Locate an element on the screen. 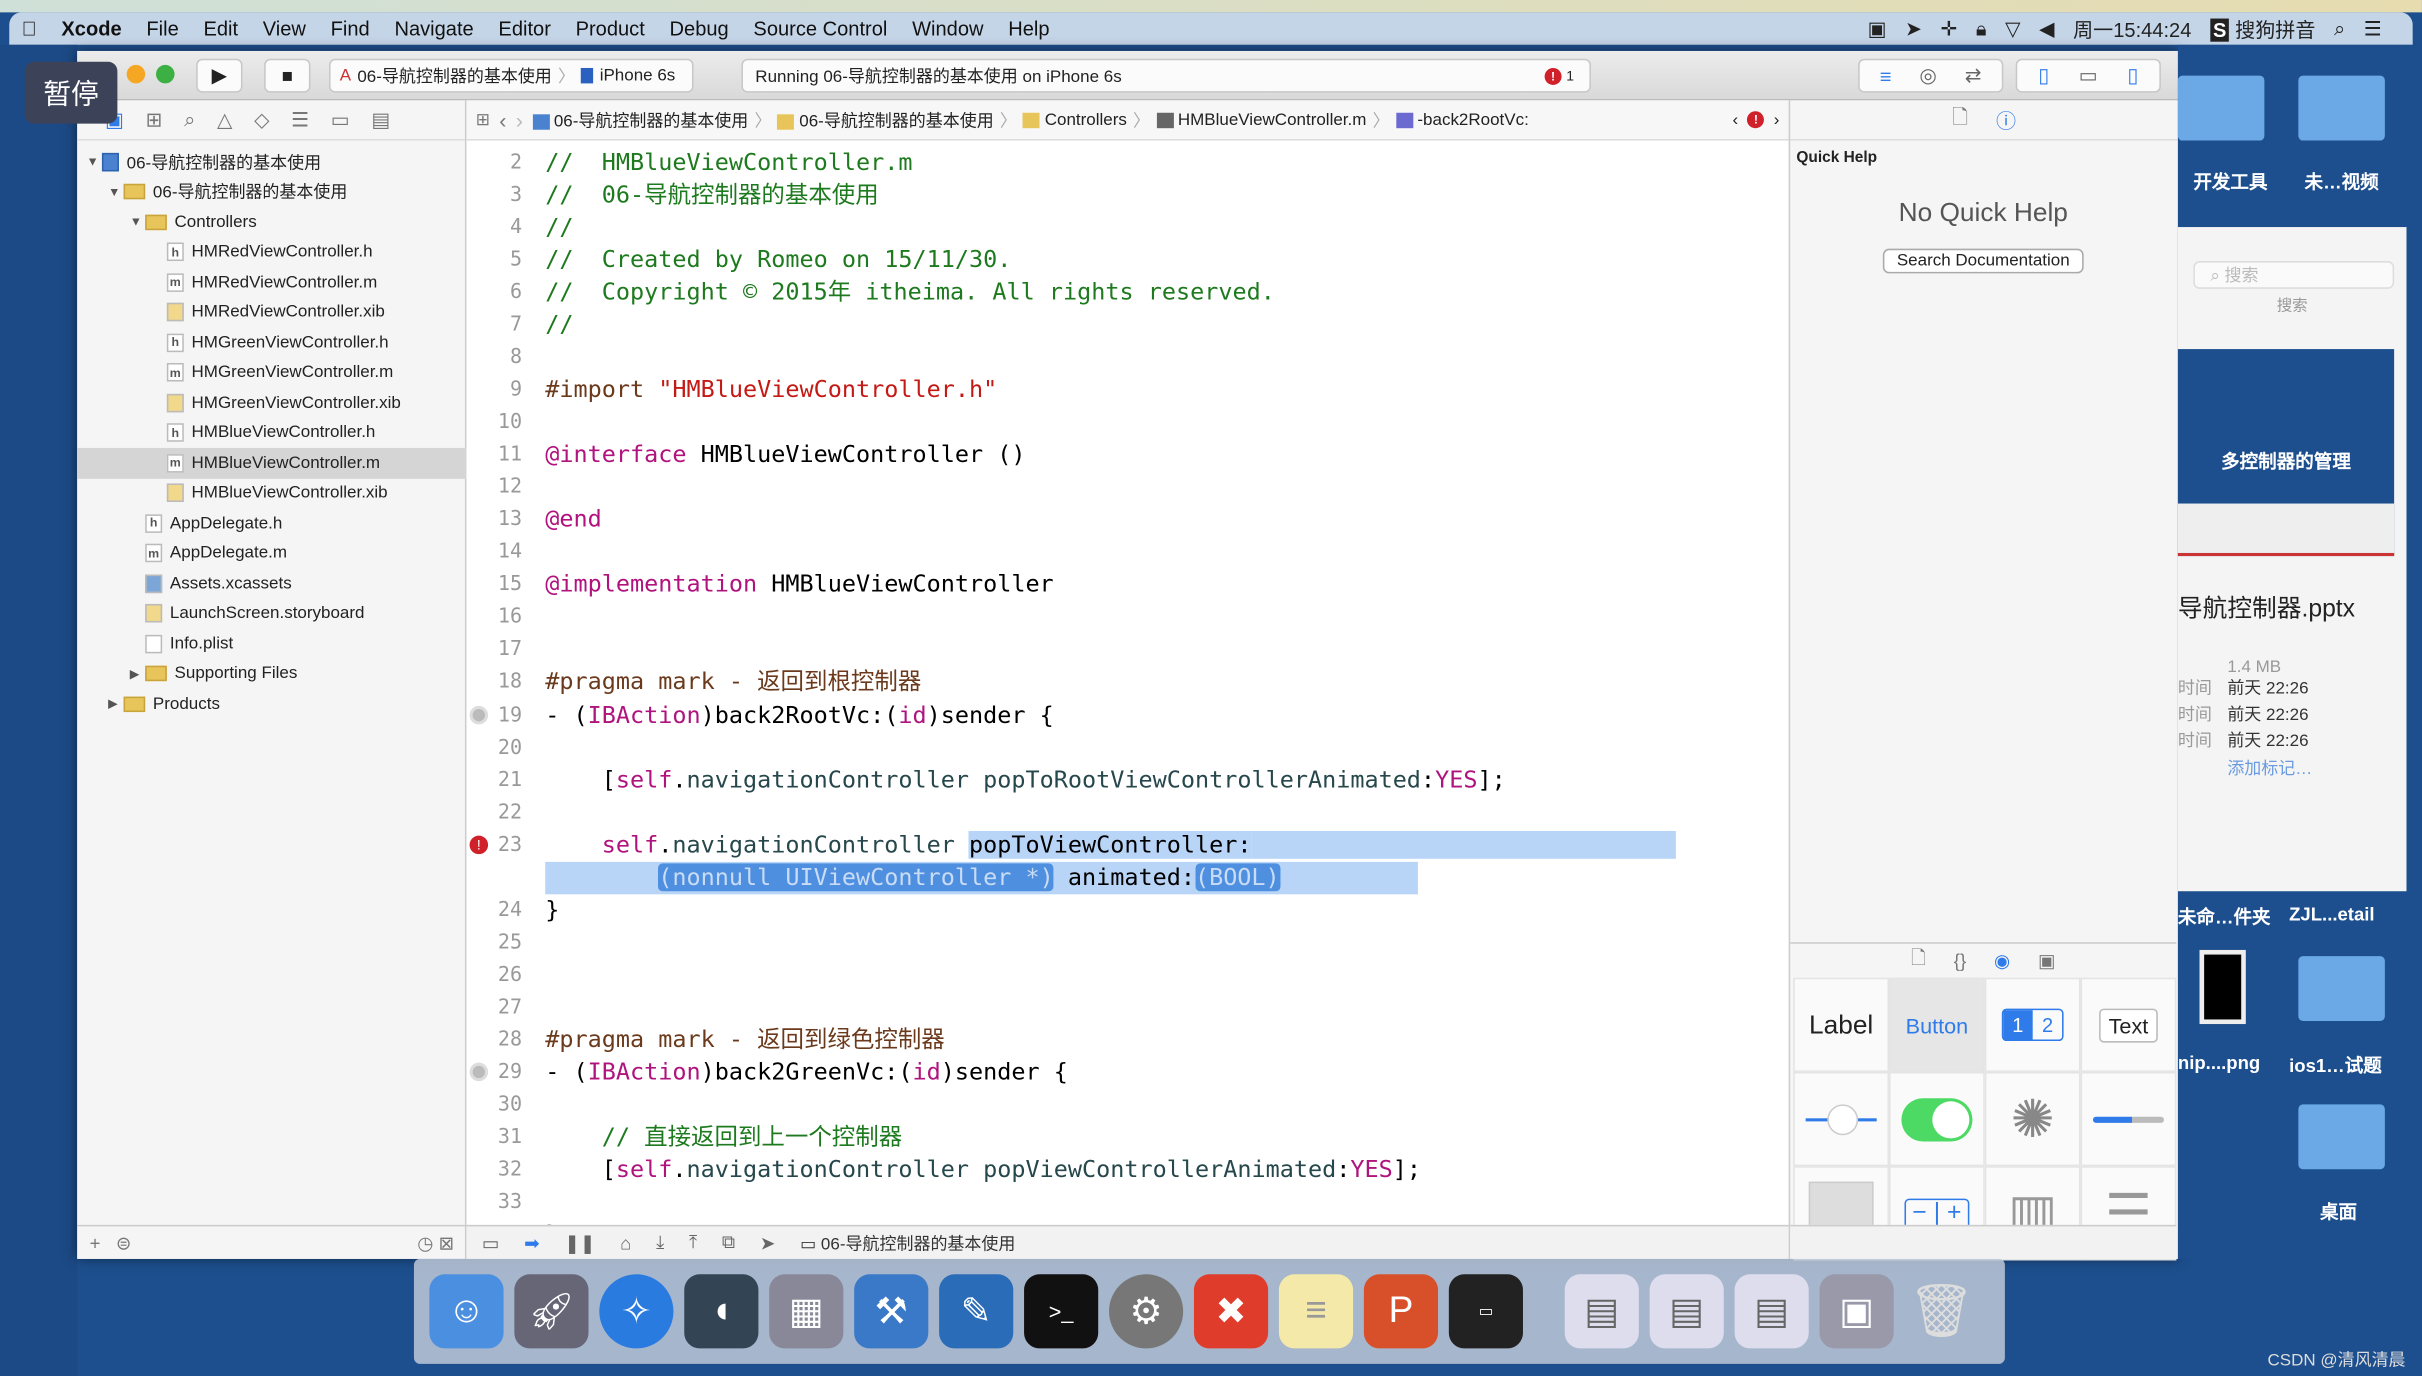  disclosure-closed-icon: ▶ is located at coordinates (137, 674).